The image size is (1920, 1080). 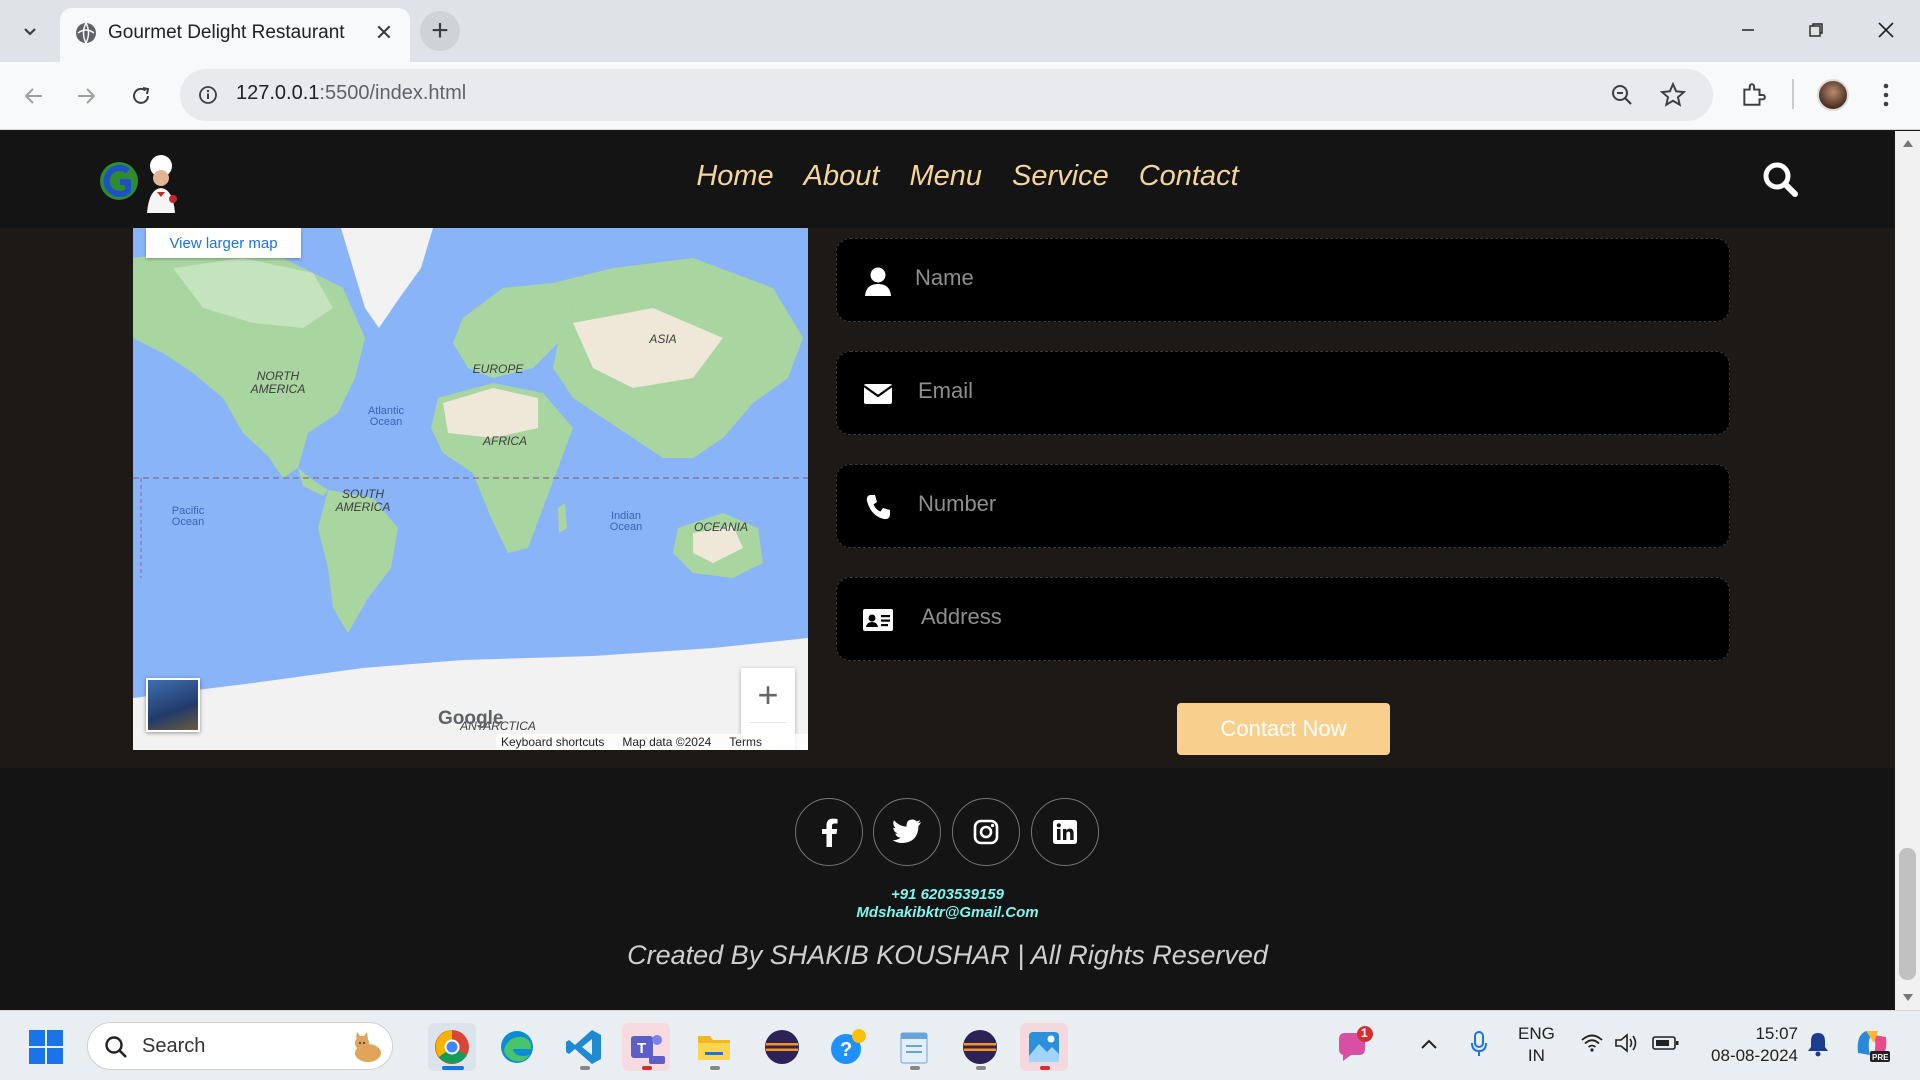 What do you see at coordinates (1283, 506) in the screenshot?
I see `number-field: Number` at bounding box center [1283, 506].